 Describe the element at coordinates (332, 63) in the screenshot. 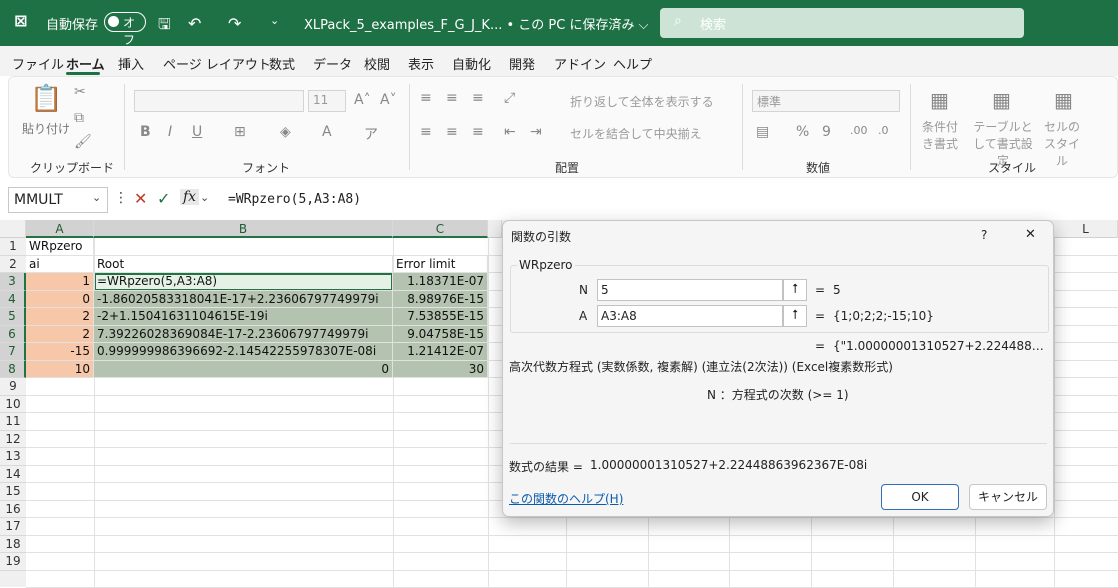

I see `menu-data: データ` at that location.